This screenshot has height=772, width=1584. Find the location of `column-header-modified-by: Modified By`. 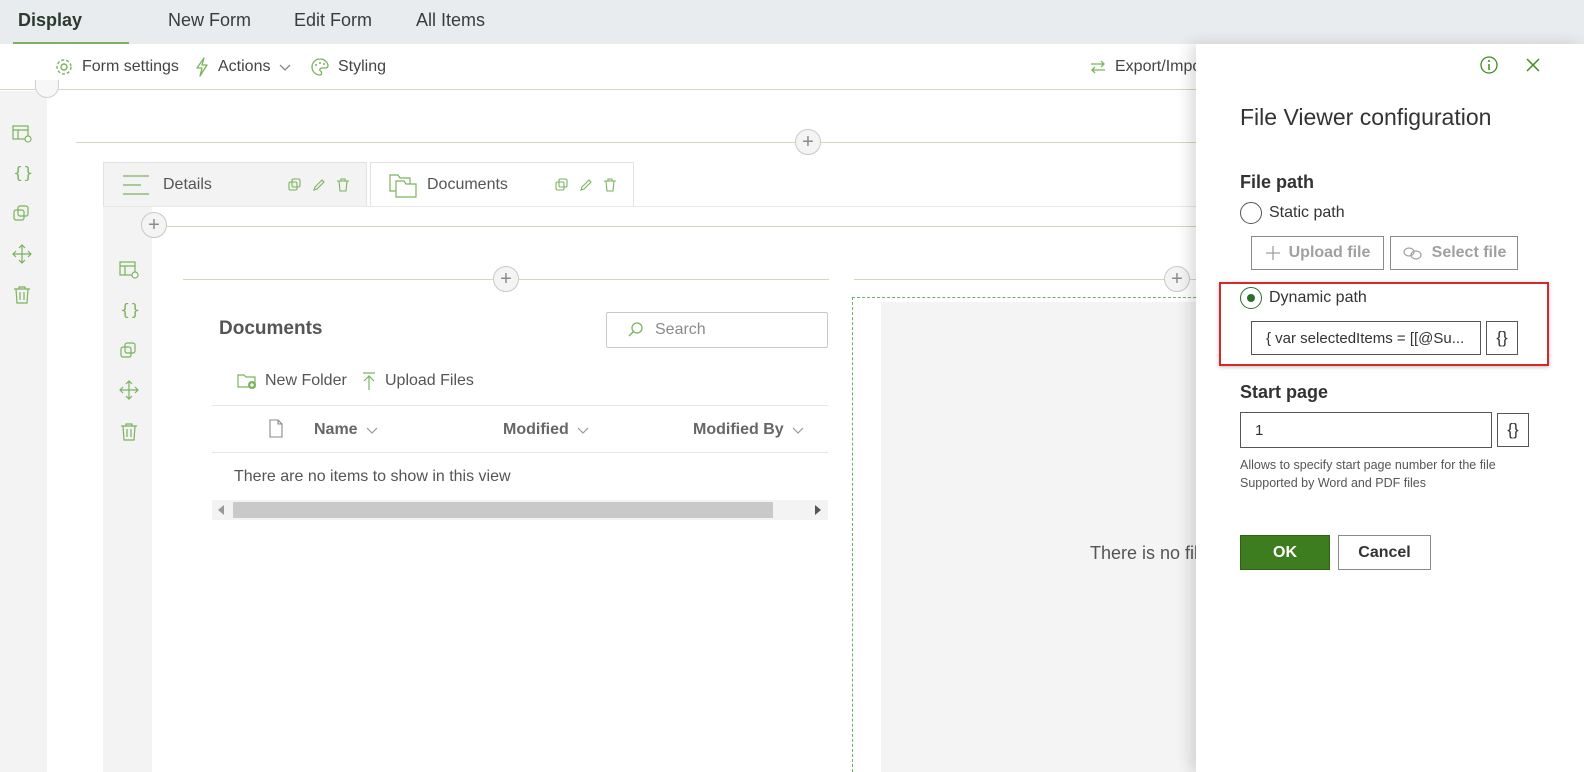

column-header-modified-by: Modified By is located at coordinates (748, 430).